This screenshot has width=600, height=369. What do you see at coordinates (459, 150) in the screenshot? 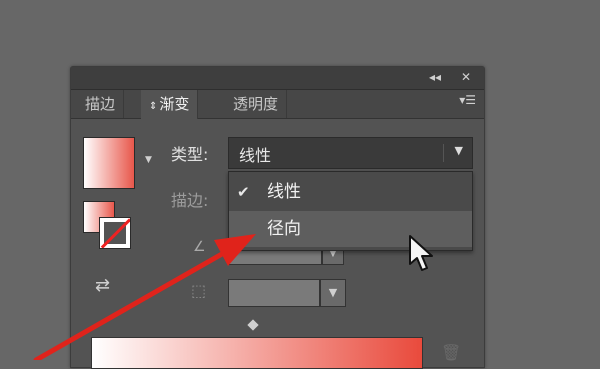
I see `chevron-down-icon: ▼` at bounding box center [459, 150].